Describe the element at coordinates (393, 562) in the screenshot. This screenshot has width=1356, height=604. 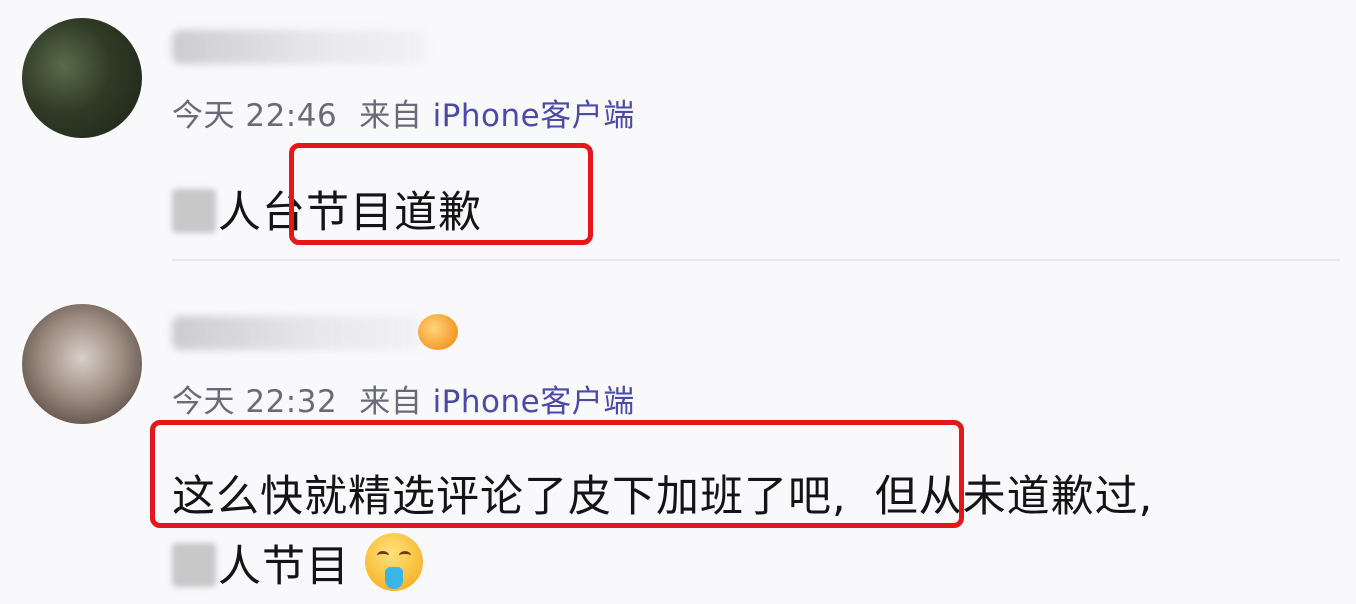
I see `vomit-face-emoji-icon` at that location.